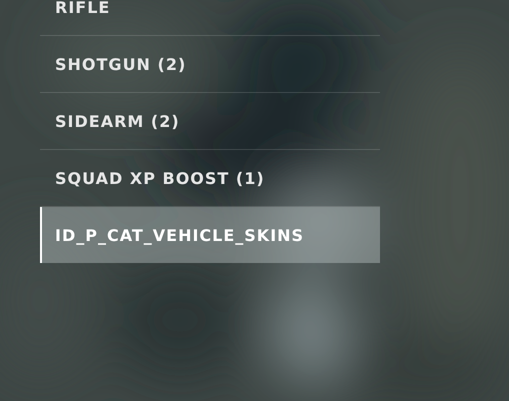  What do you see at coordinates (210, 178) in the screenshot?
I see `category-item: SQUAD XP BOOST (1)` at bounding box center [210, 178].